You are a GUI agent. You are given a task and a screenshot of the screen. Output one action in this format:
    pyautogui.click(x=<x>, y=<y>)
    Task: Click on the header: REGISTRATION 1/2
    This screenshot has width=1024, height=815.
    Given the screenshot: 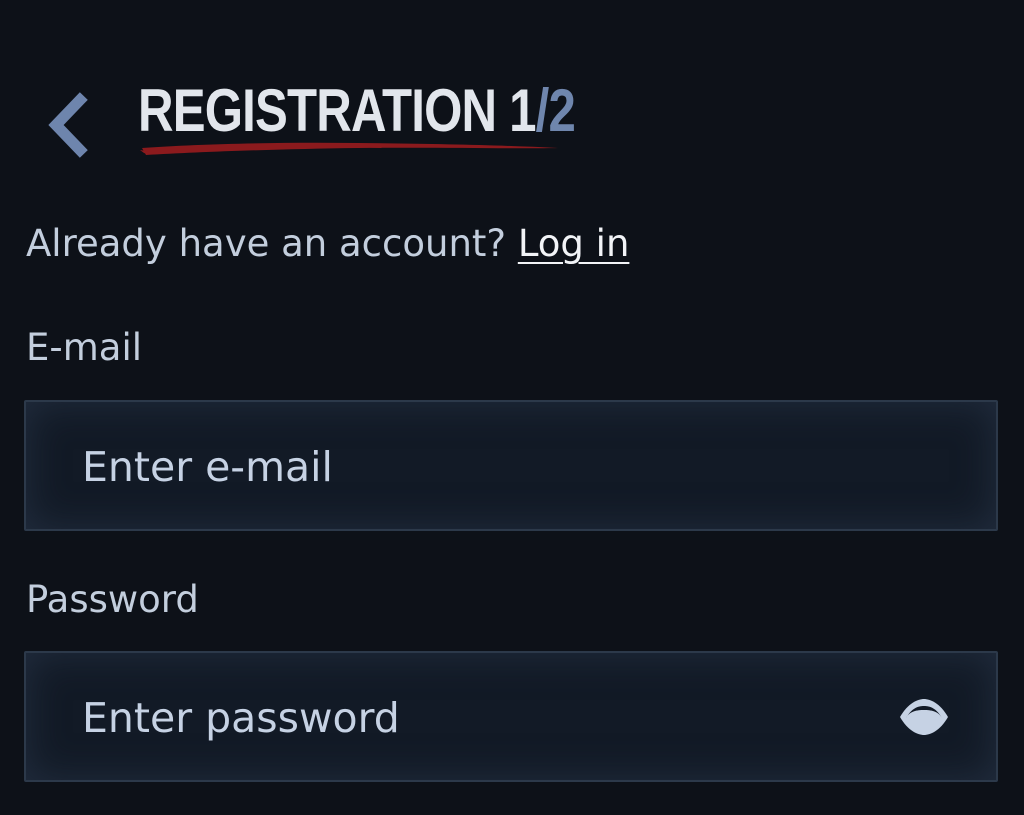 What is the action you would take?
    pyautogui.click(x=512, y=120)
    